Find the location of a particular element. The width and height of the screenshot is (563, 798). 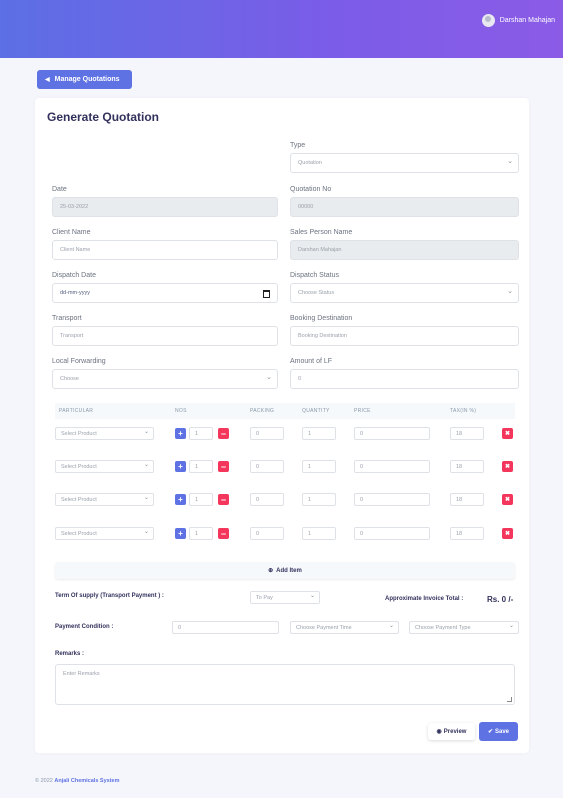

plus-circle-icon: ⊕ is located at coordinates (271, 571).